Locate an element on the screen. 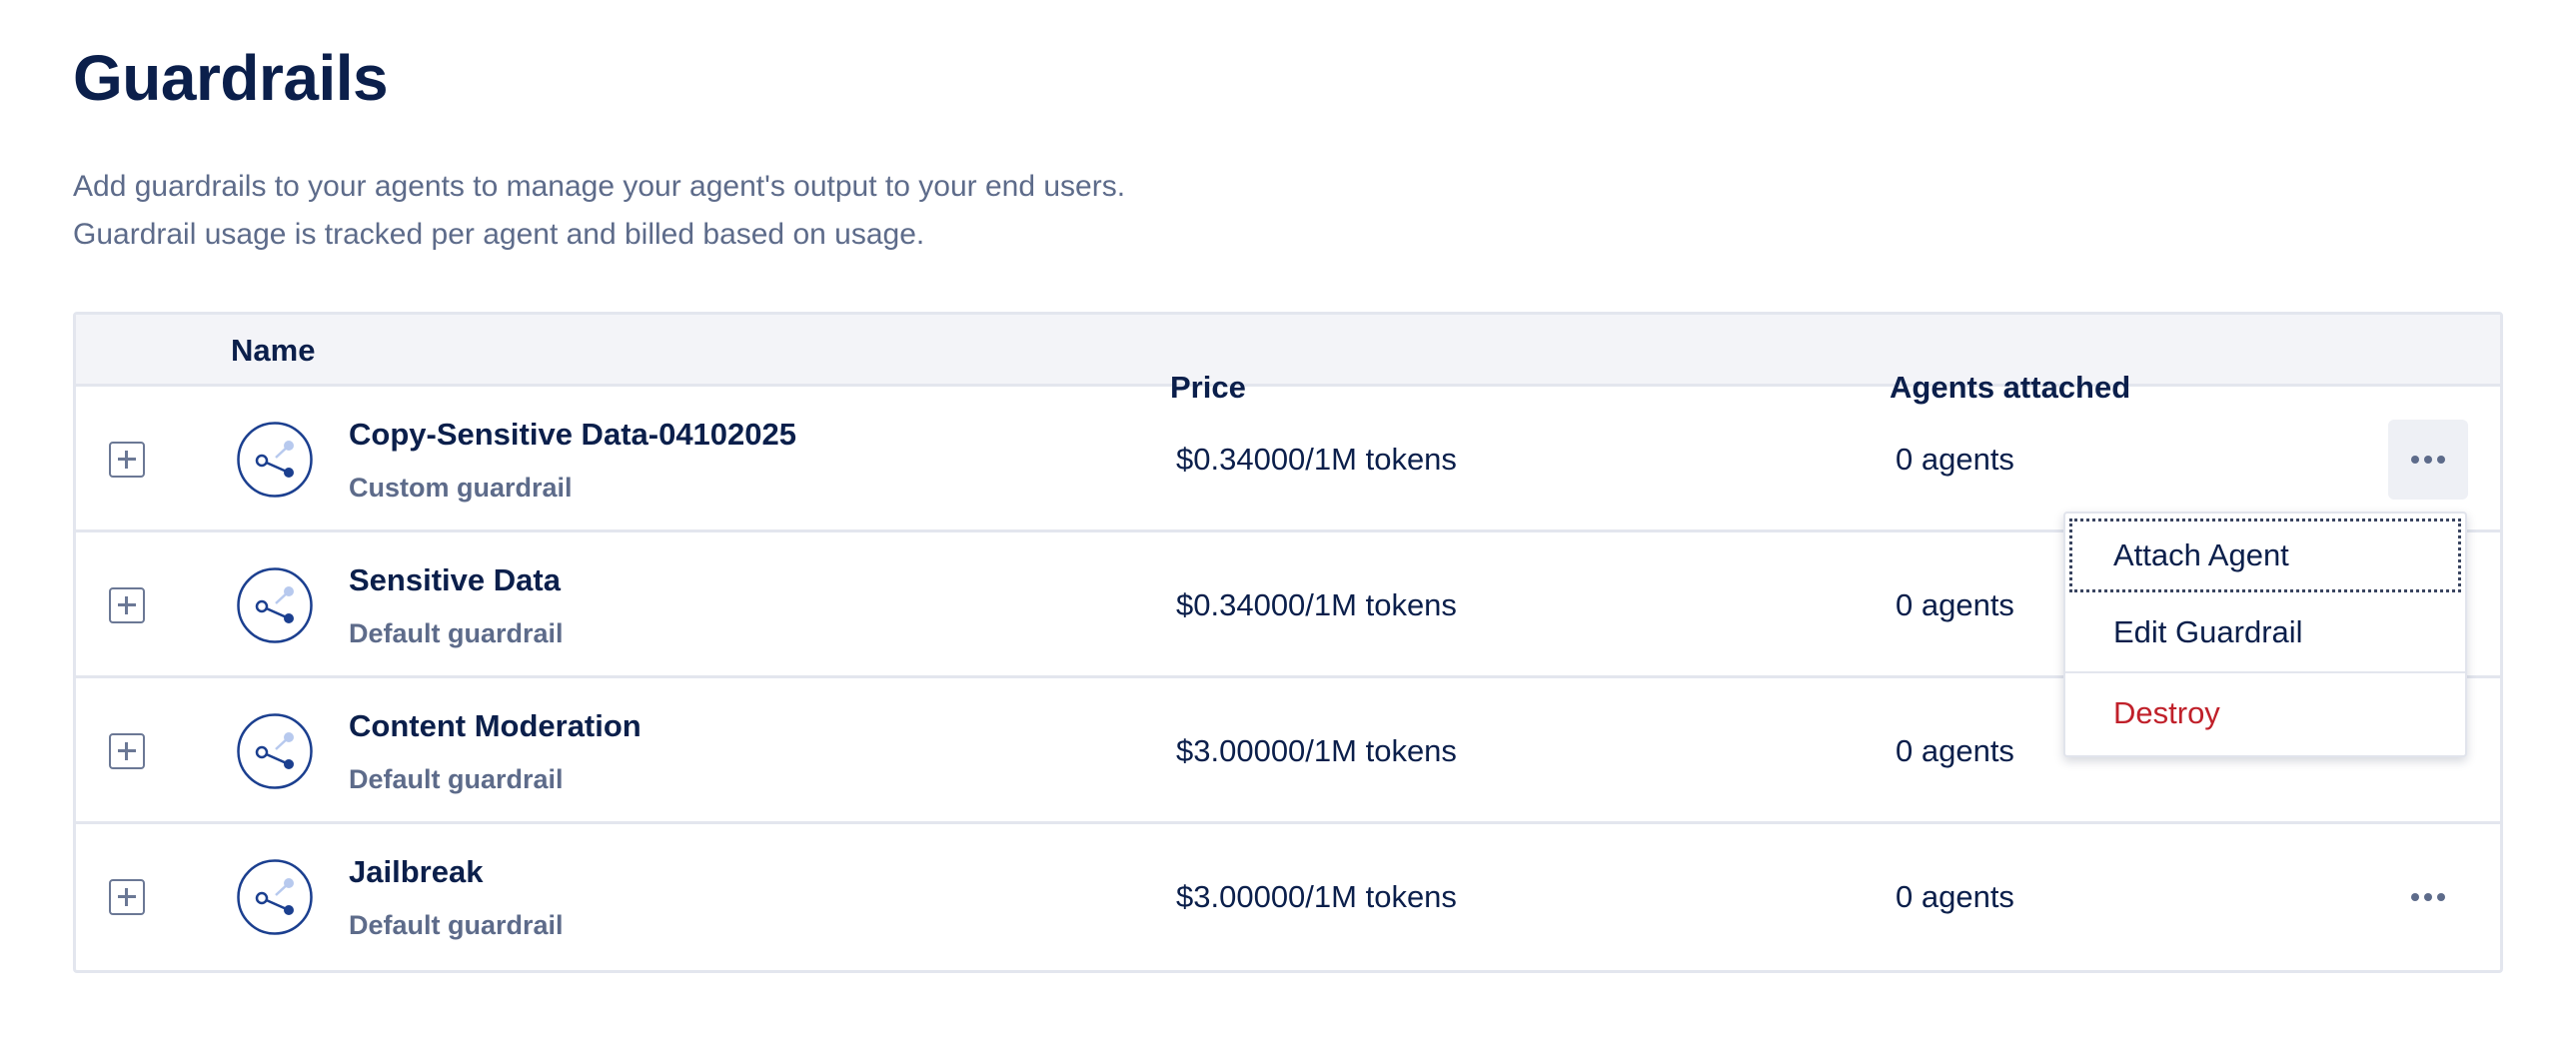  table-header: Name Price Agents attached is located at coordinates (1288, 360).